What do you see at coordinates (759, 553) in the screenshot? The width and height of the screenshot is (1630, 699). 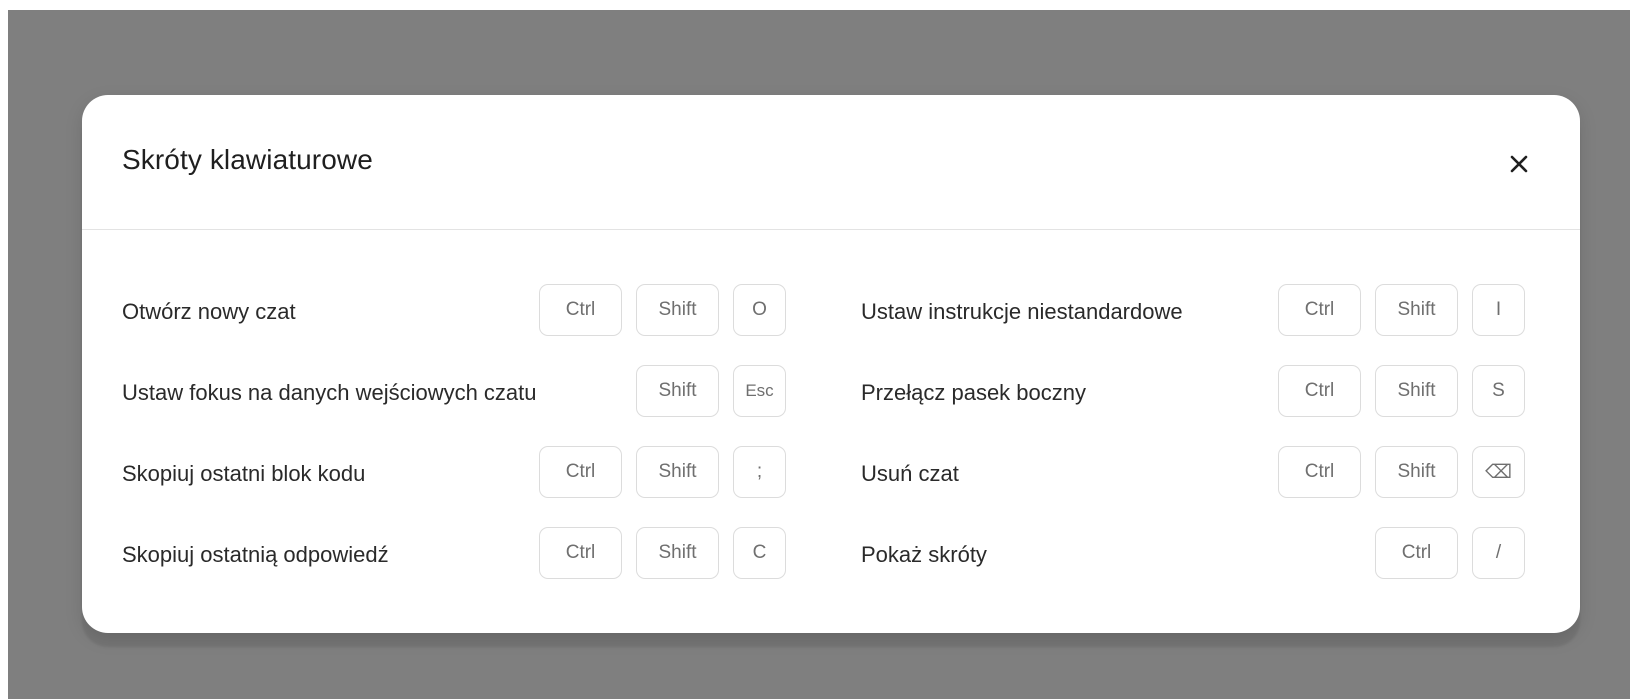 I see `key-cap: C` at bounding box center [759, 553].